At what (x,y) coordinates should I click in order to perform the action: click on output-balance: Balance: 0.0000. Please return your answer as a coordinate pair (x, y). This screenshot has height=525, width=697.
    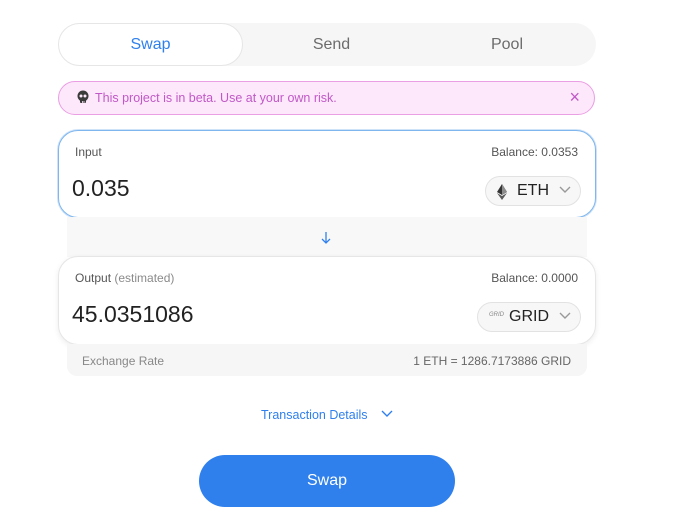
    Looking at the image, I should click on (534, 278).